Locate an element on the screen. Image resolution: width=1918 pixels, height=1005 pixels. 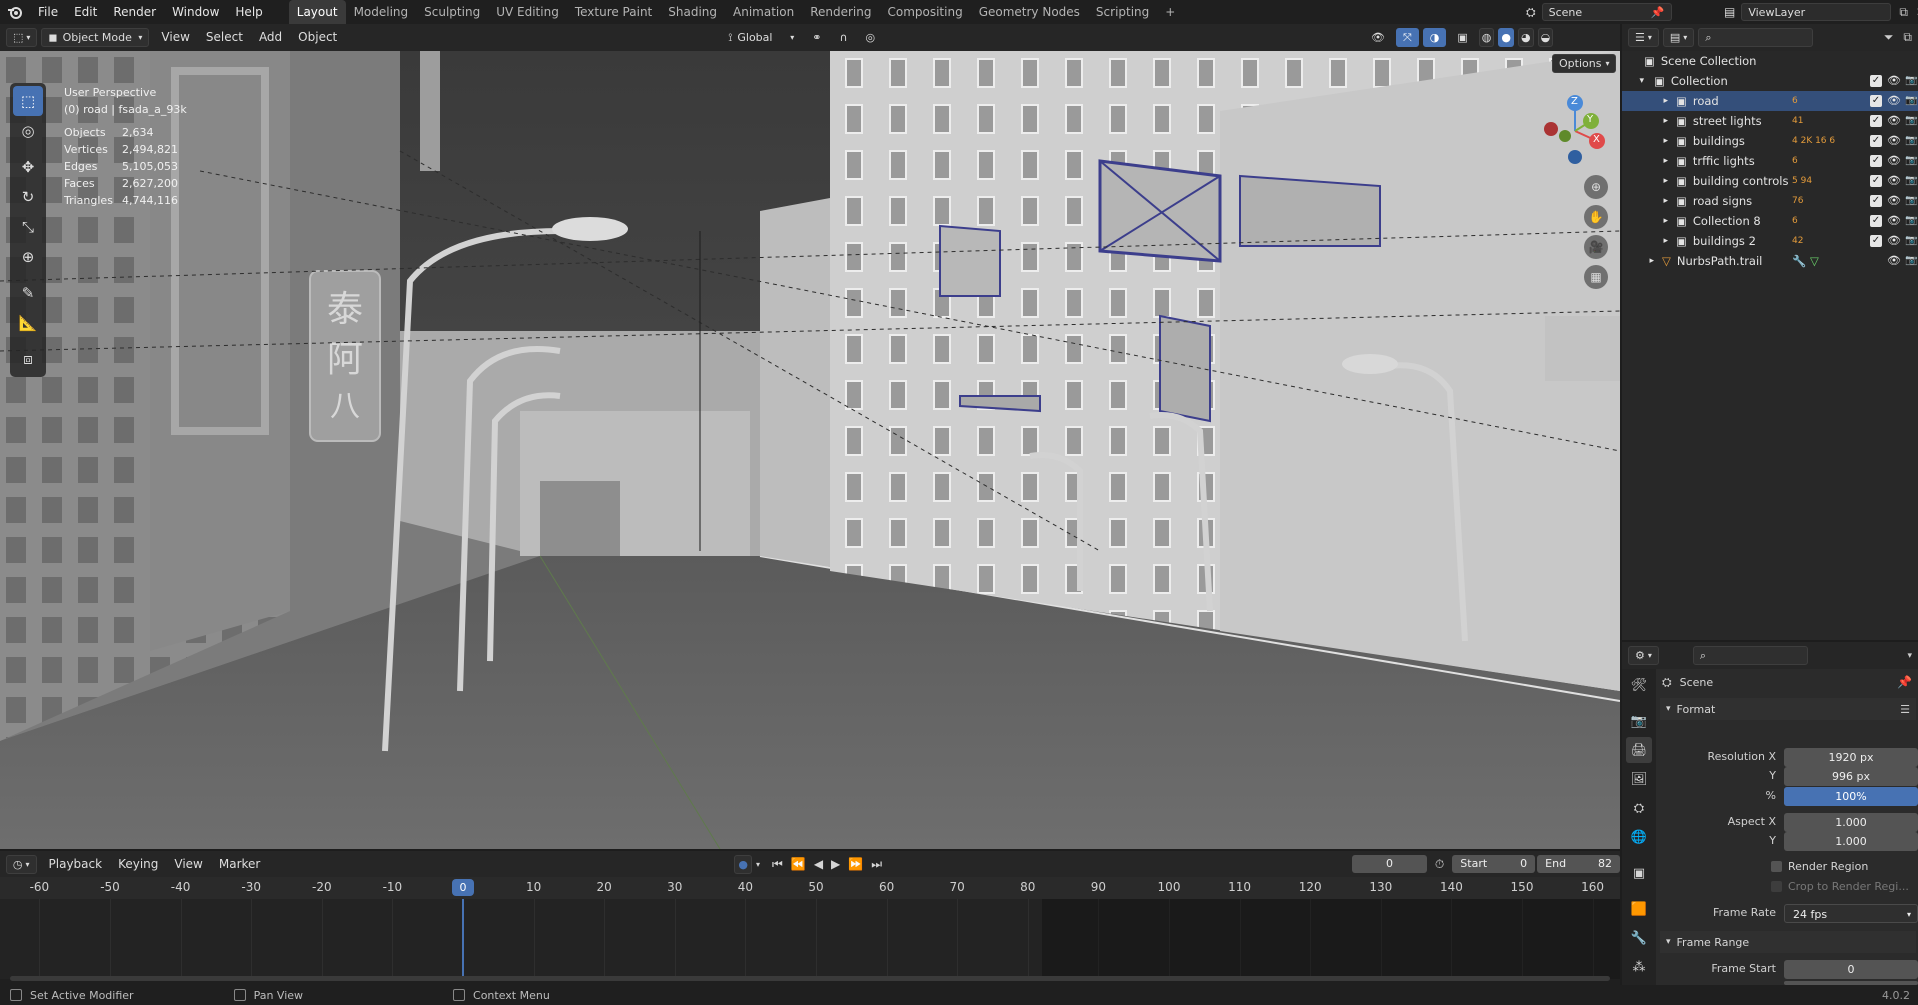
outliner-item: ▸ ▣ building controls 5 94 ✓ 👁 📷 is located at coordinates (1770, 181).